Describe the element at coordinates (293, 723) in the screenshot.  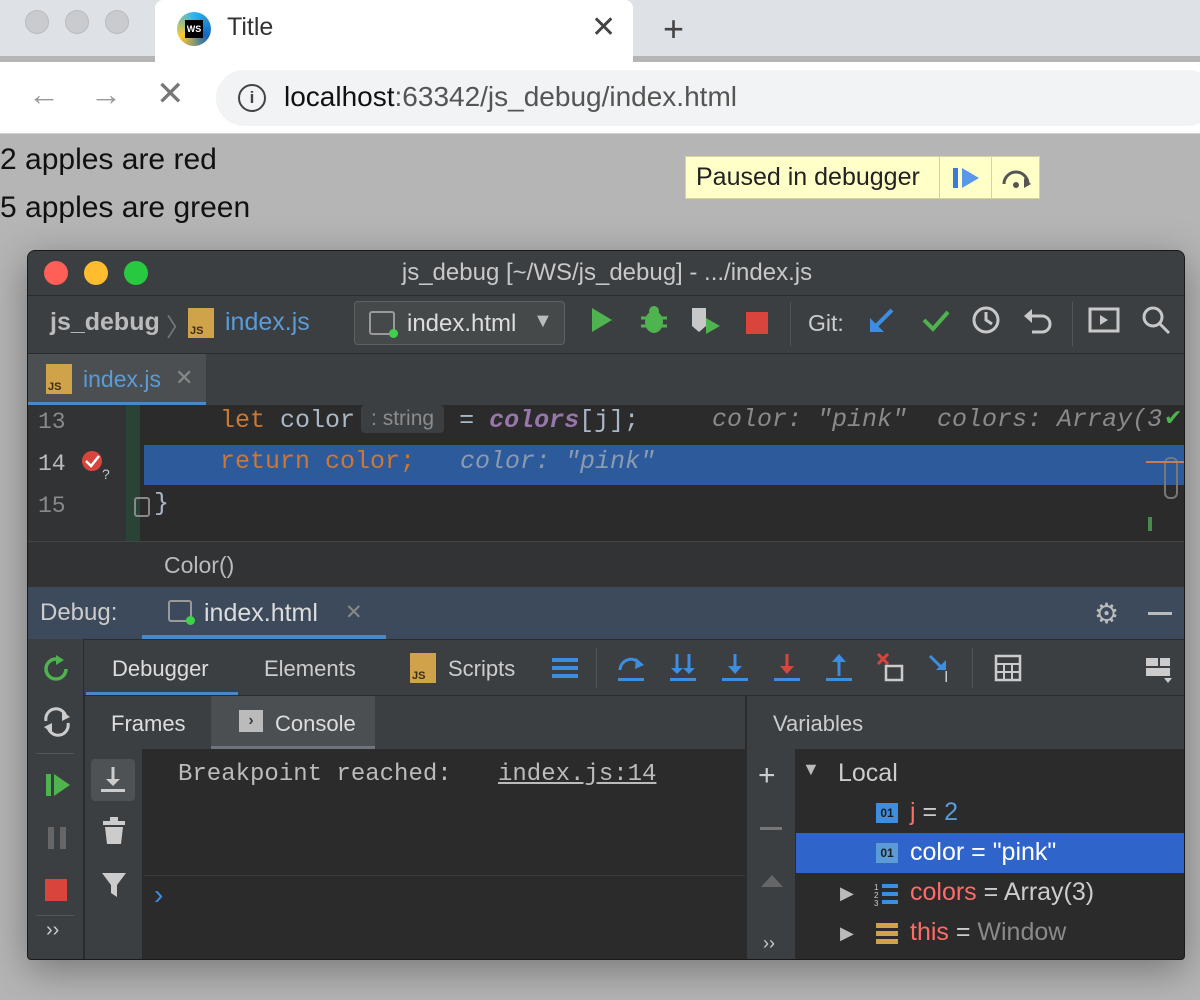
I see `tab-console: › Console` at that location.